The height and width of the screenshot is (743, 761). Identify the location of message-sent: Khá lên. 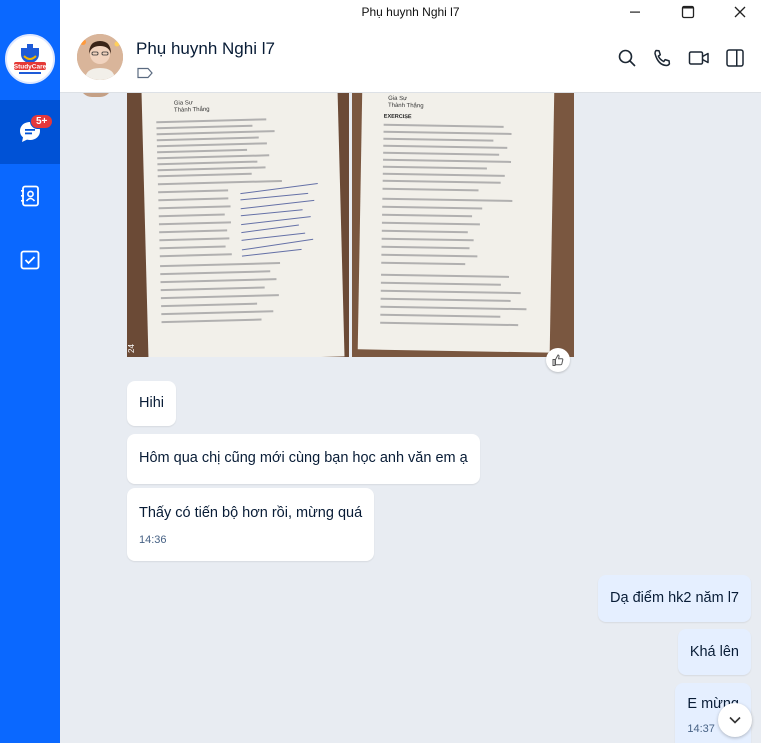
(714, 652).